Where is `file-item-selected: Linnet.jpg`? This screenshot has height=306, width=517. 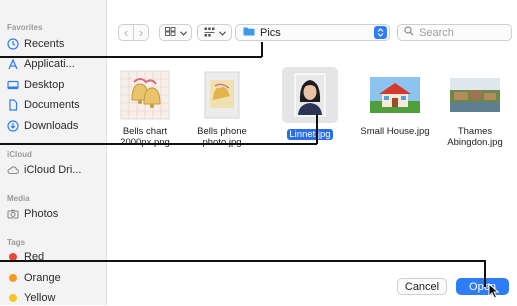 file-item-selected: Linnet.jpg is located at coordinates (310, 103).